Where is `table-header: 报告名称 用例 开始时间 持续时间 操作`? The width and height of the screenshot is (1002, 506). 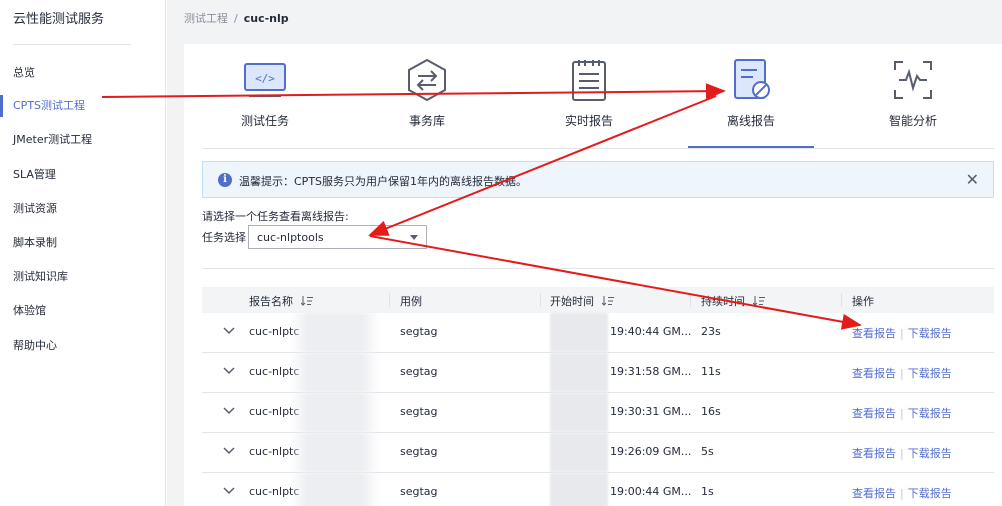 table-header: 报告名称 用例 开始时间 持续时间 操作 is located at coordinates (598, 300).